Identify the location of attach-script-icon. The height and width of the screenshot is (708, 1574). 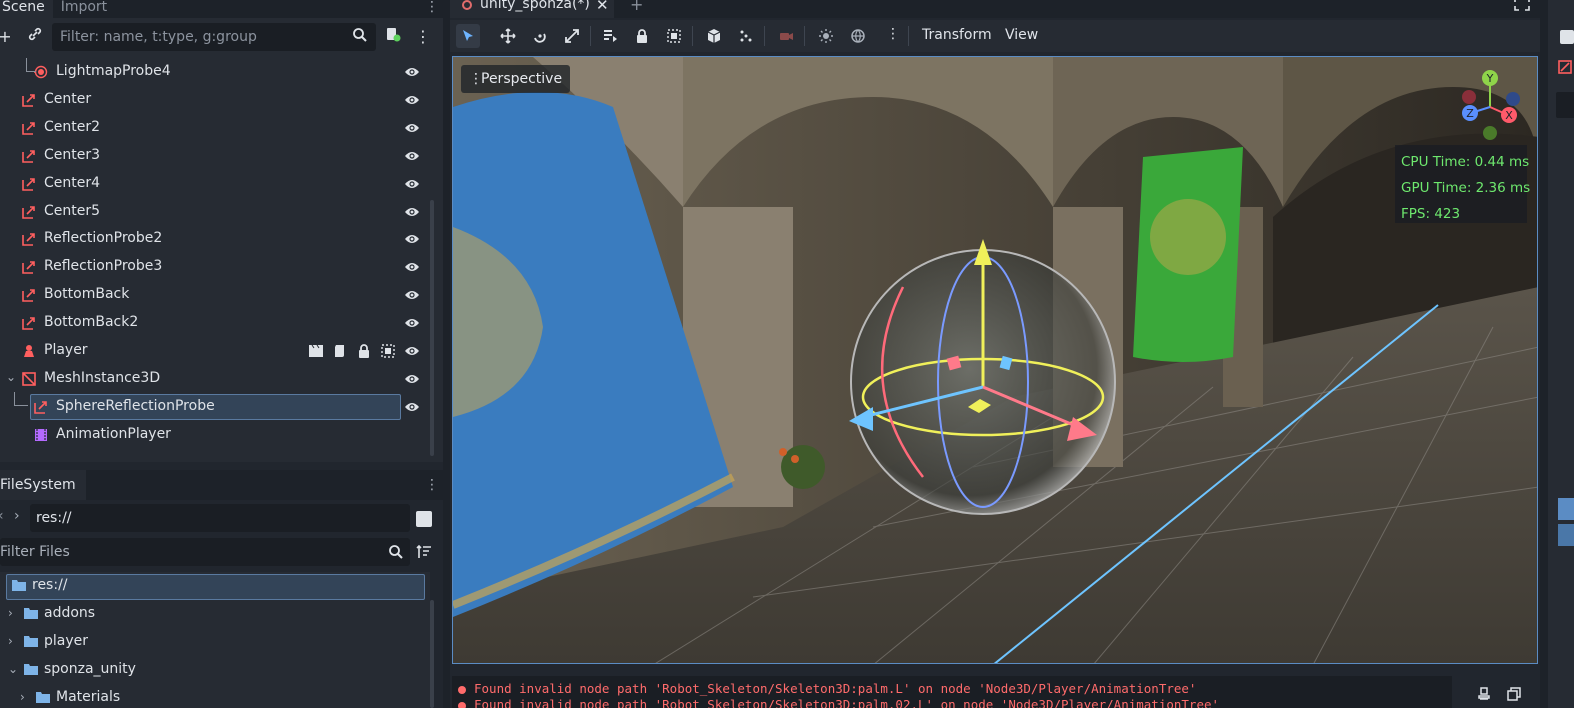
(393, 37).